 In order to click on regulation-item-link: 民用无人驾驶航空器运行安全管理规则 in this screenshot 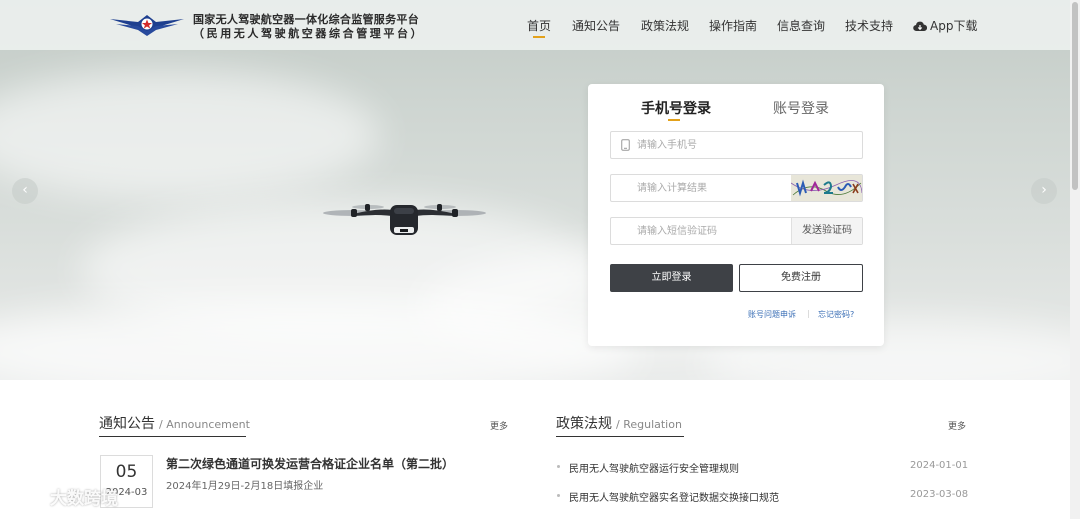, I will do `click(654, 467)`.